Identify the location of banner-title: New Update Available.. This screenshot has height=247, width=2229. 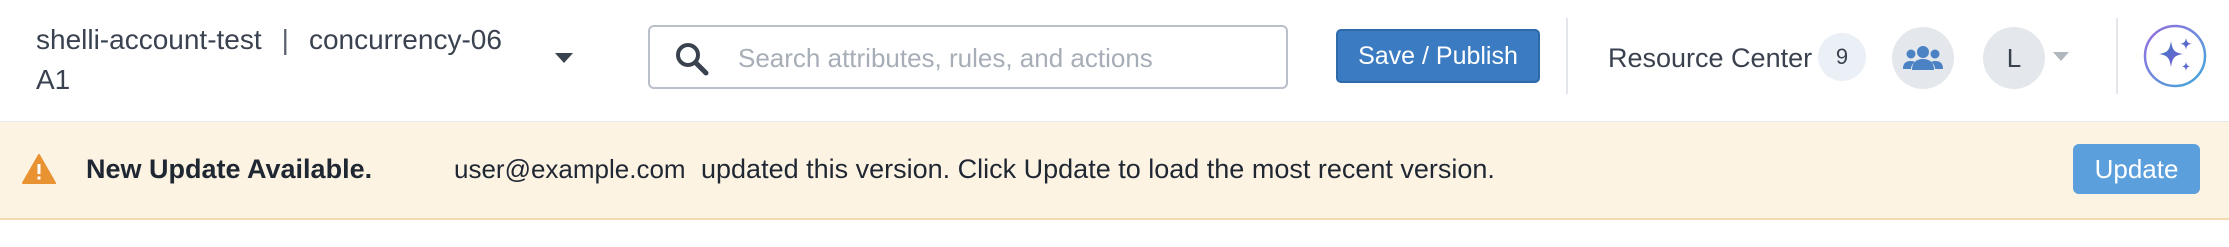
(229, 169).